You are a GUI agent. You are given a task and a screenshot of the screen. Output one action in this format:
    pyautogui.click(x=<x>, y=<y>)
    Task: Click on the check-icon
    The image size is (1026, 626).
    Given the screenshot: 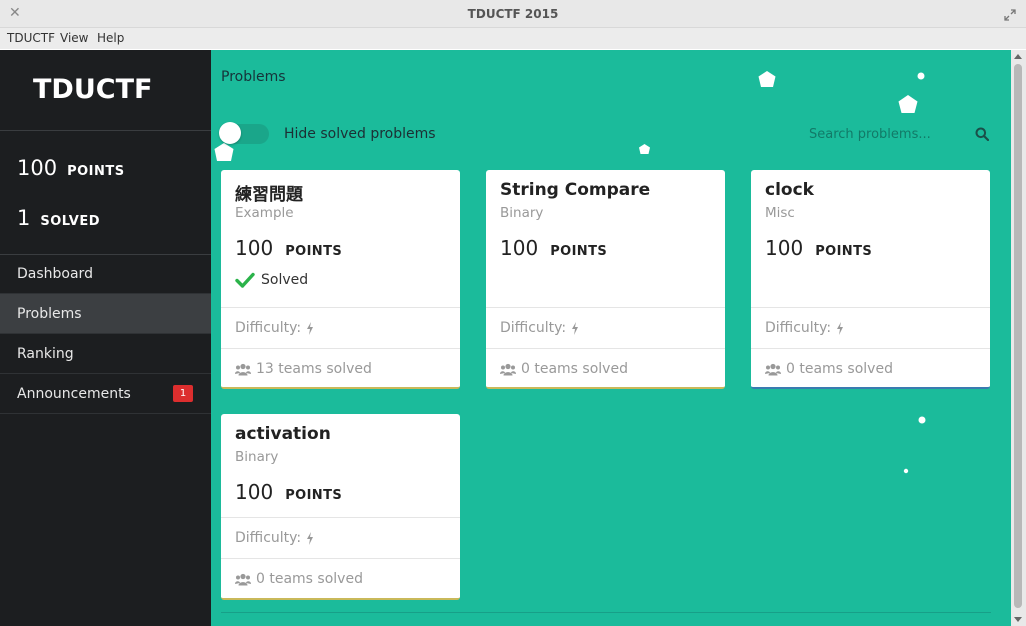 What is the action you would take?
    pyautogui.click(x=245, y=280)
    